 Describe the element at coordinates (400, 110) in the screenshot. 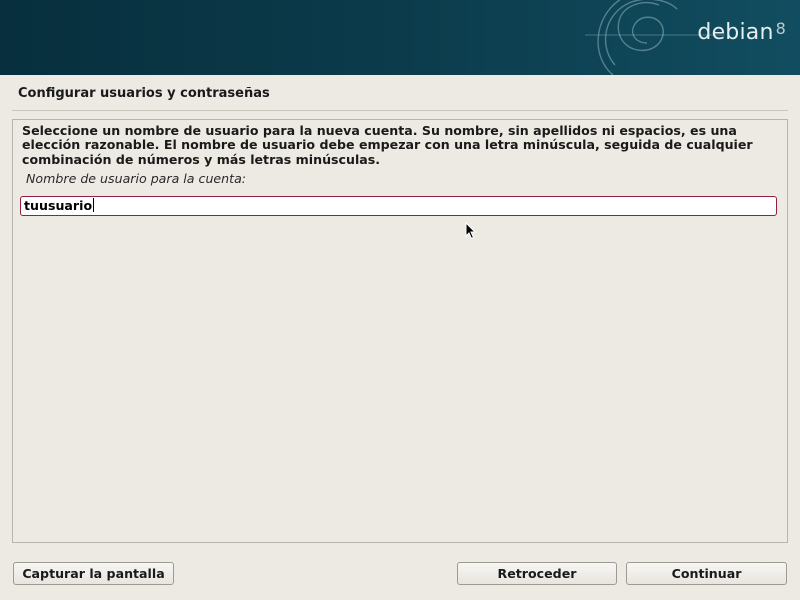

I see `title-divider` at that location.